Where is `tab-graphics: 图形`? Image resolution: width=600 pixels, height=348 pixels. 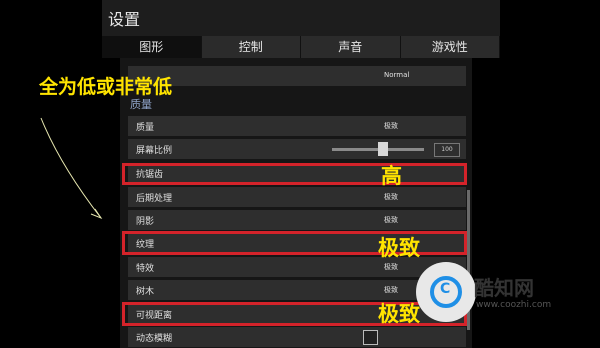 tab-graphics: 图形 is located at coordinates (152, 47).